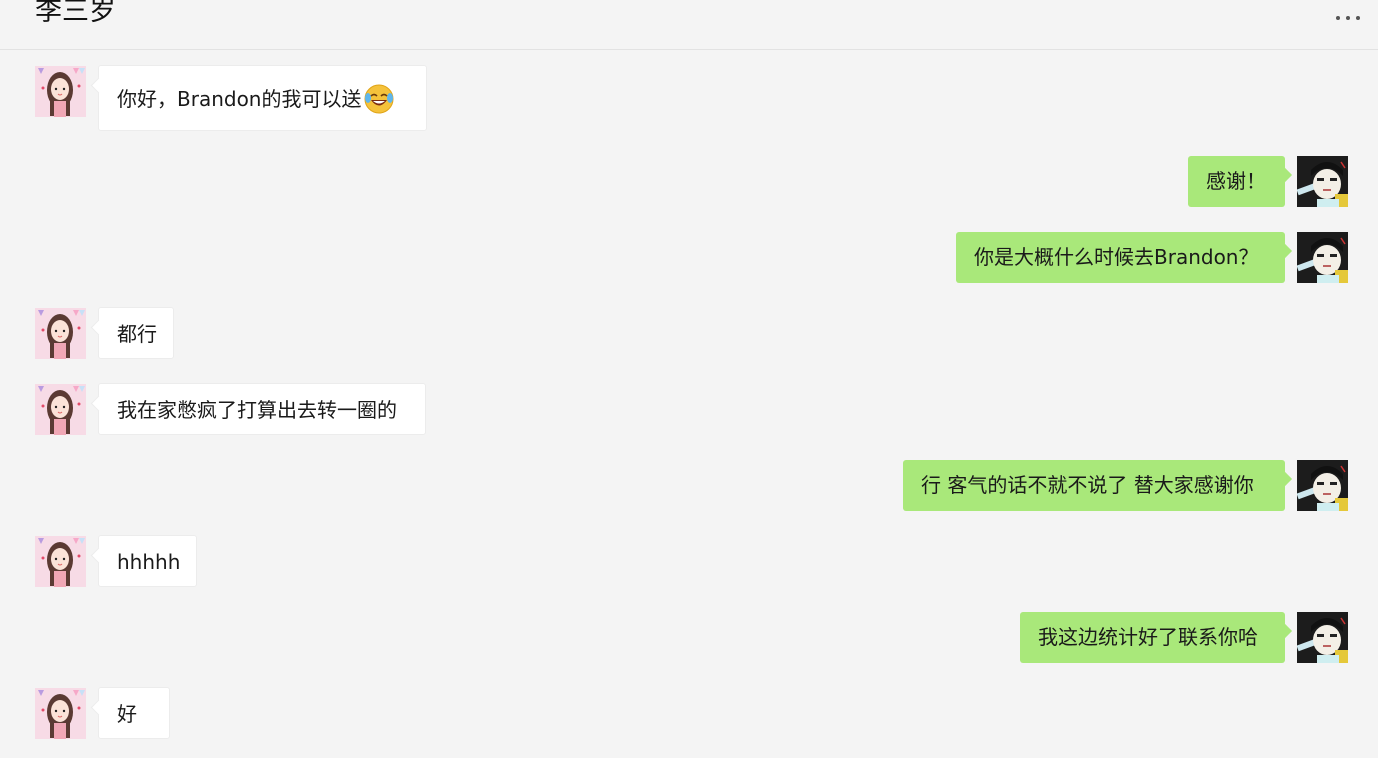 The image size is (1378, 758). I want to click on message-text: 感谢！, so click(1236, 181).